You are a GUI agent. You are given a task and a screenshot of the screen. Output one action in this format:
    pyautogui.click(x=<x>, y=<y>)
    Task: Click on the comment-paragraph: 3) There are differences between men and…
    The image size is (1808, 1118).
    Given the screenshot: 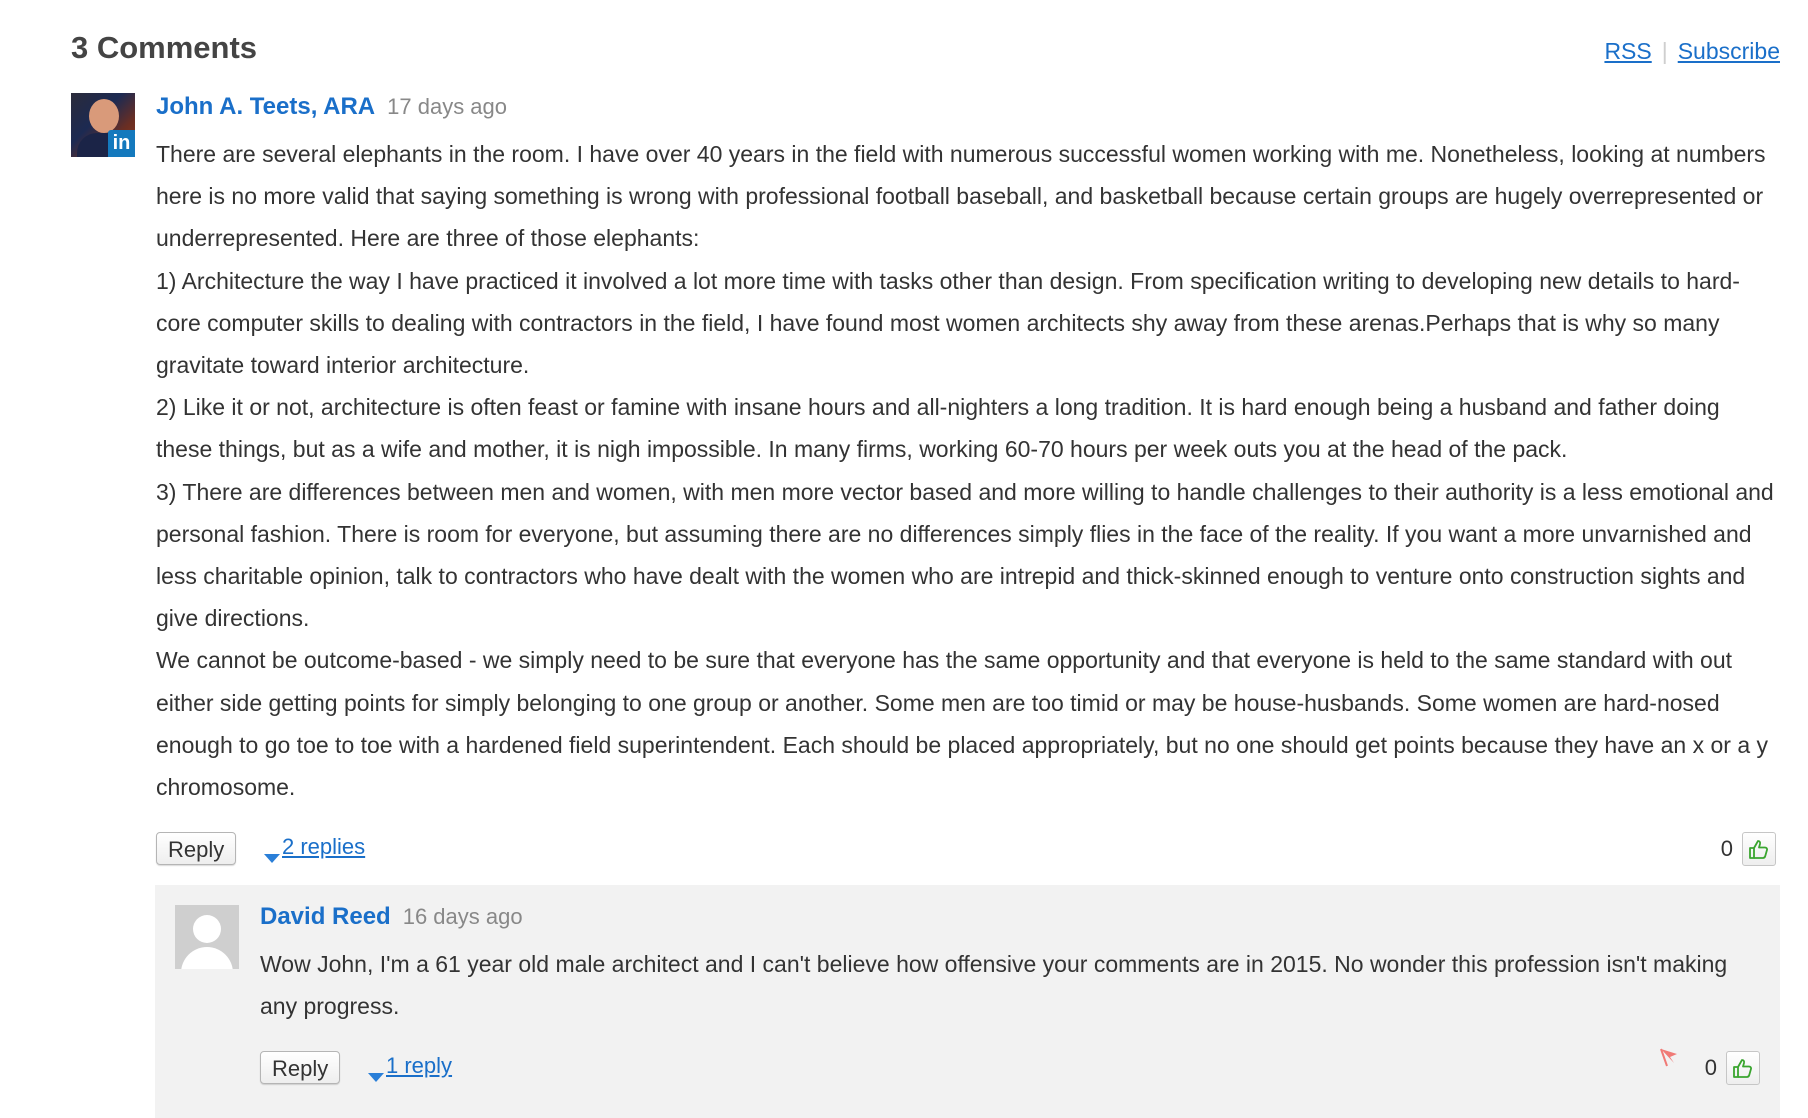 What is the action you would take?
    pyautogui.click(x=965, y=555)
    